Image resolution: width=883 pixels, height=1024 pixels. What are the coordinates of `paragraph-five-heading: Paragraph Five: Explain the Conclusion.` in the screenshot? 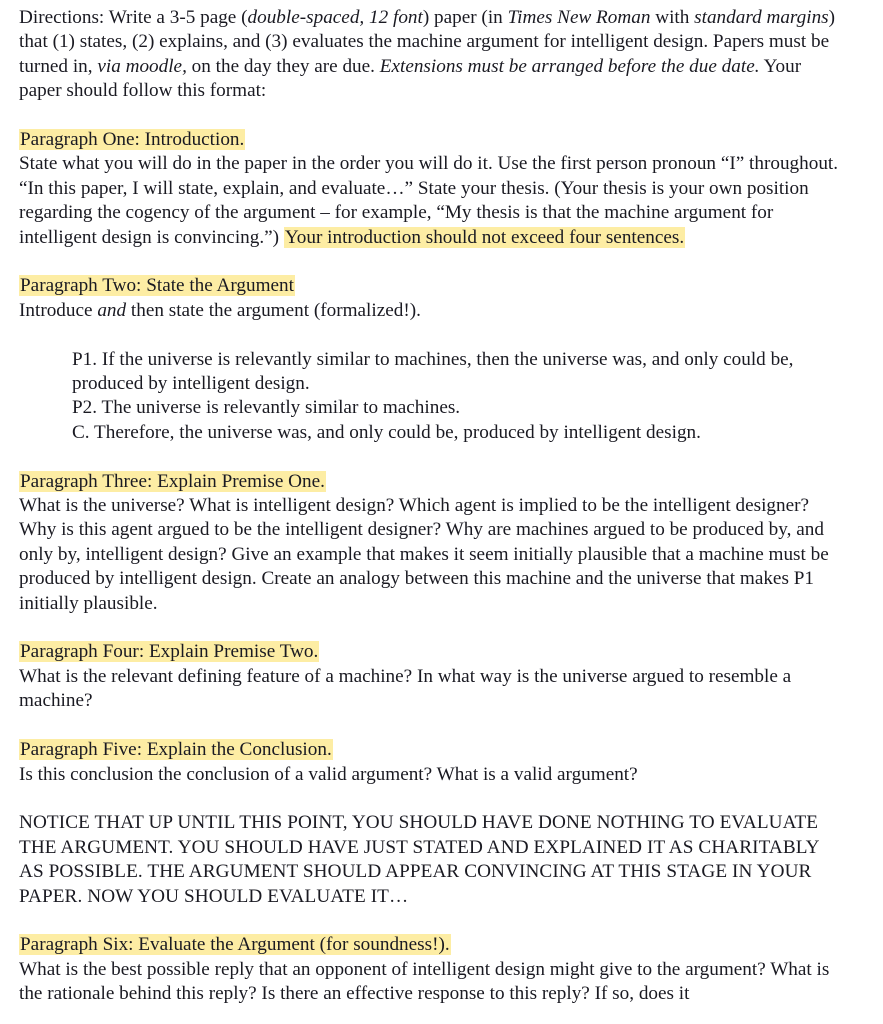 It's located at (176, 750).